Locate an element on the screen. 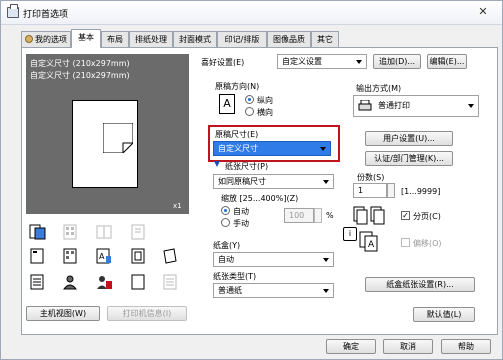 This screenshot has width=503, height=360. output-method-label: 输出方式(M) is located at coordinates (379, 88).